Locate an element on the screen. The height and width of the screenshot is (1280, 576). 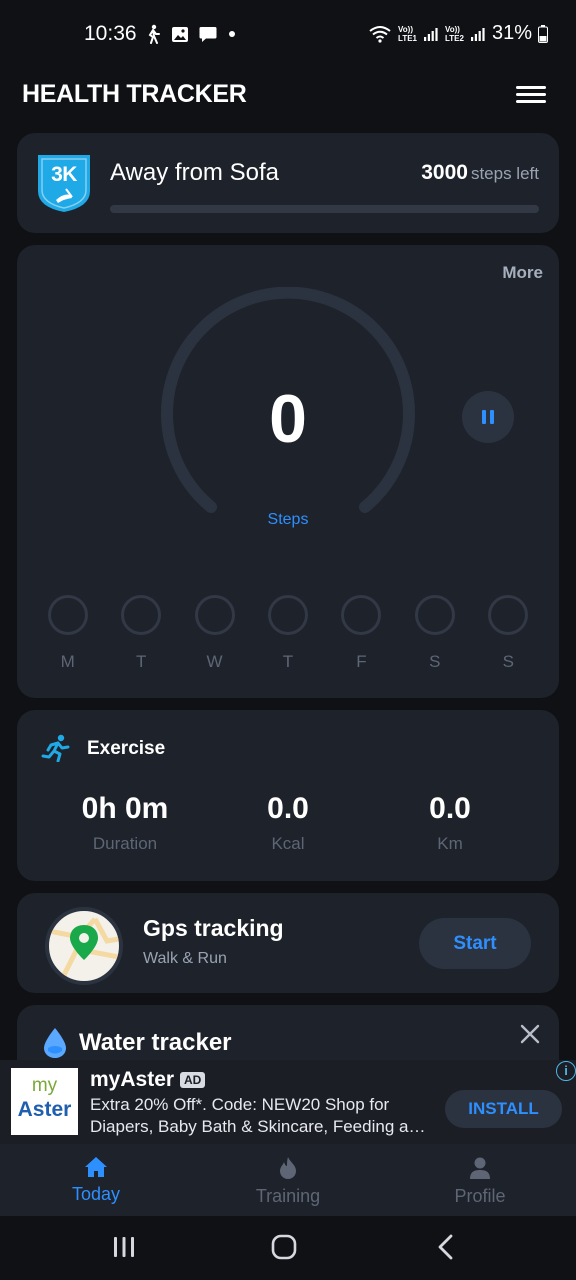
day-letter: M is located at coordinates (67, 661).